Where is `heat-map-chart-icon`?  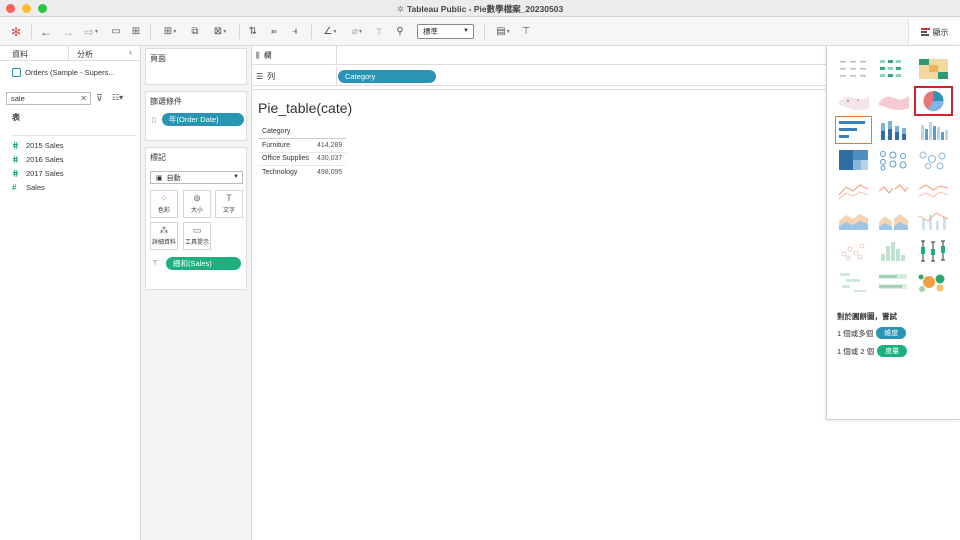
heat-map-chart-icon is located at coordinates (893, 69).